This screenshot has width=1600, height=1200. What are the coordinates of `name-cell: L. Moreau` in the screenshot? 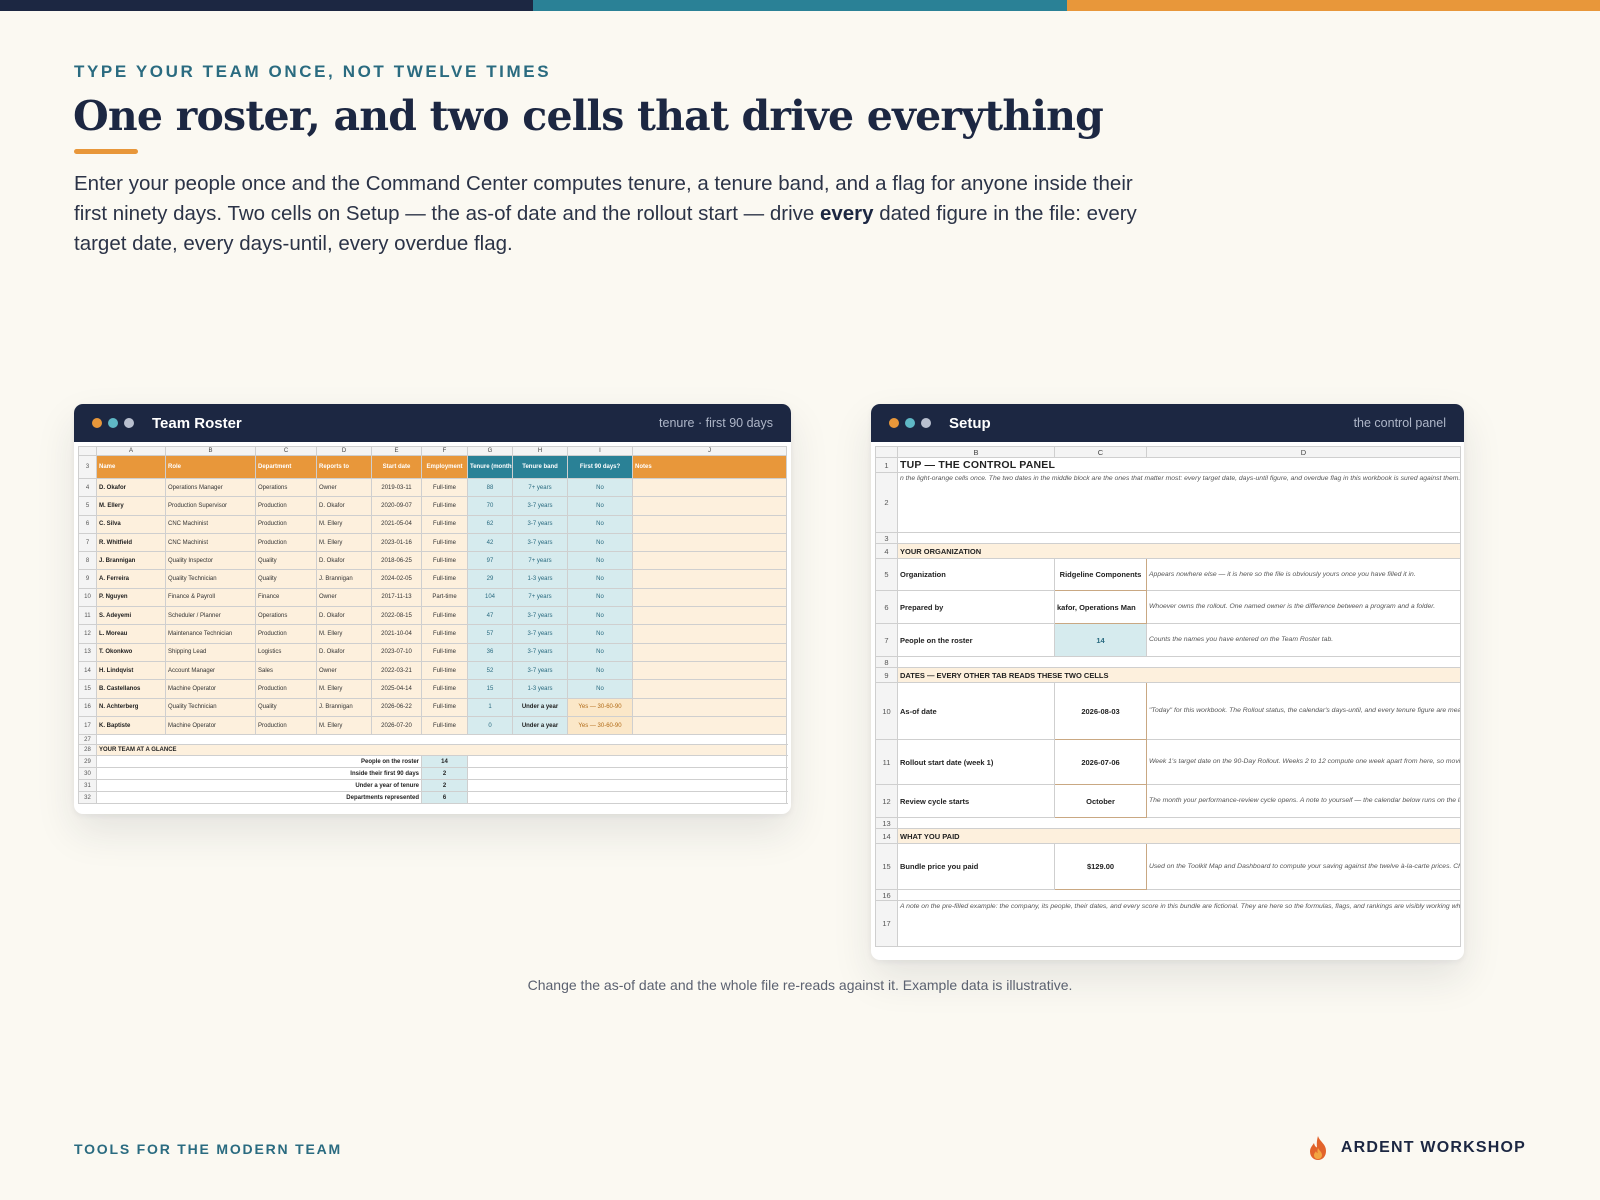 It's located at (131, 634).